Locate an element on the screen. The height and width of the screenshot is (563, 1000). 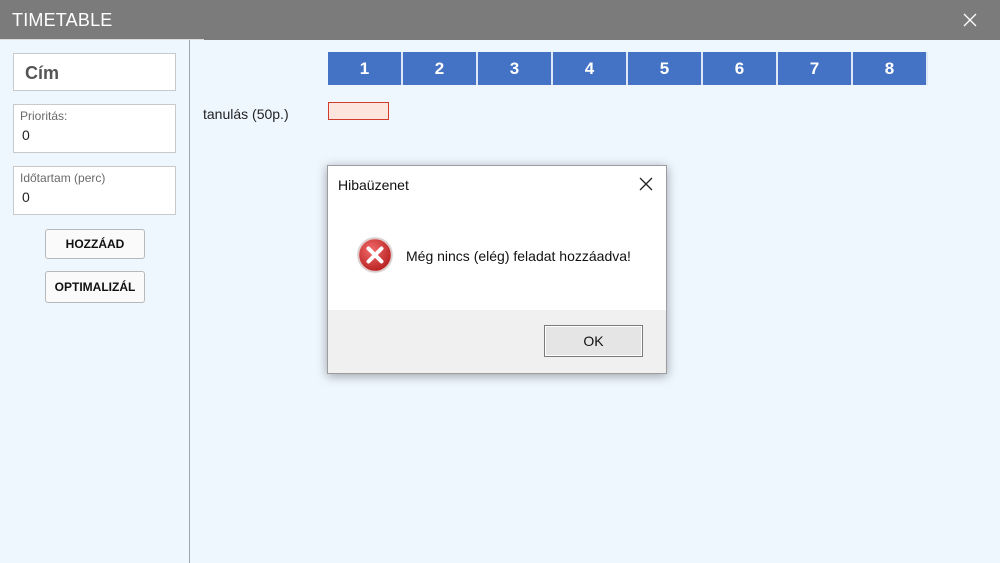
slot-4: 4 is located at coordinates (590, 68).